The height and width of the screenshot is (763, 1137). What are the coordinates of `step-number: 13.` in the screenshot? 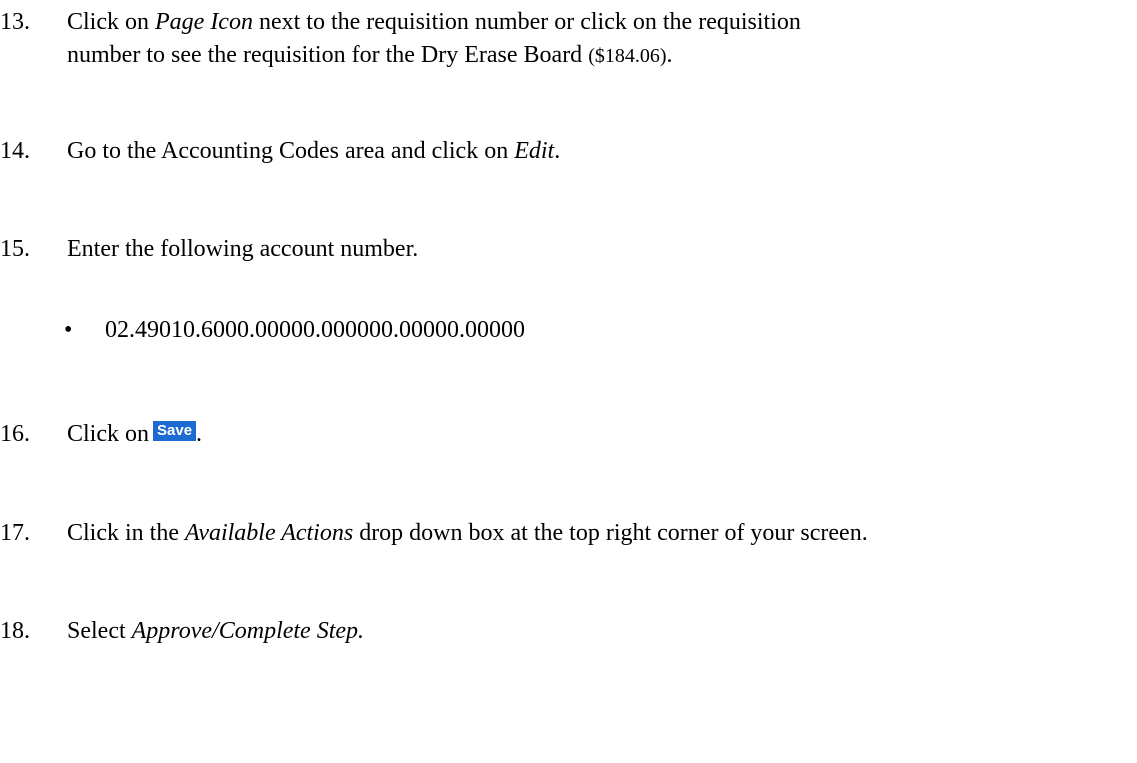 It's located at (15, 22).